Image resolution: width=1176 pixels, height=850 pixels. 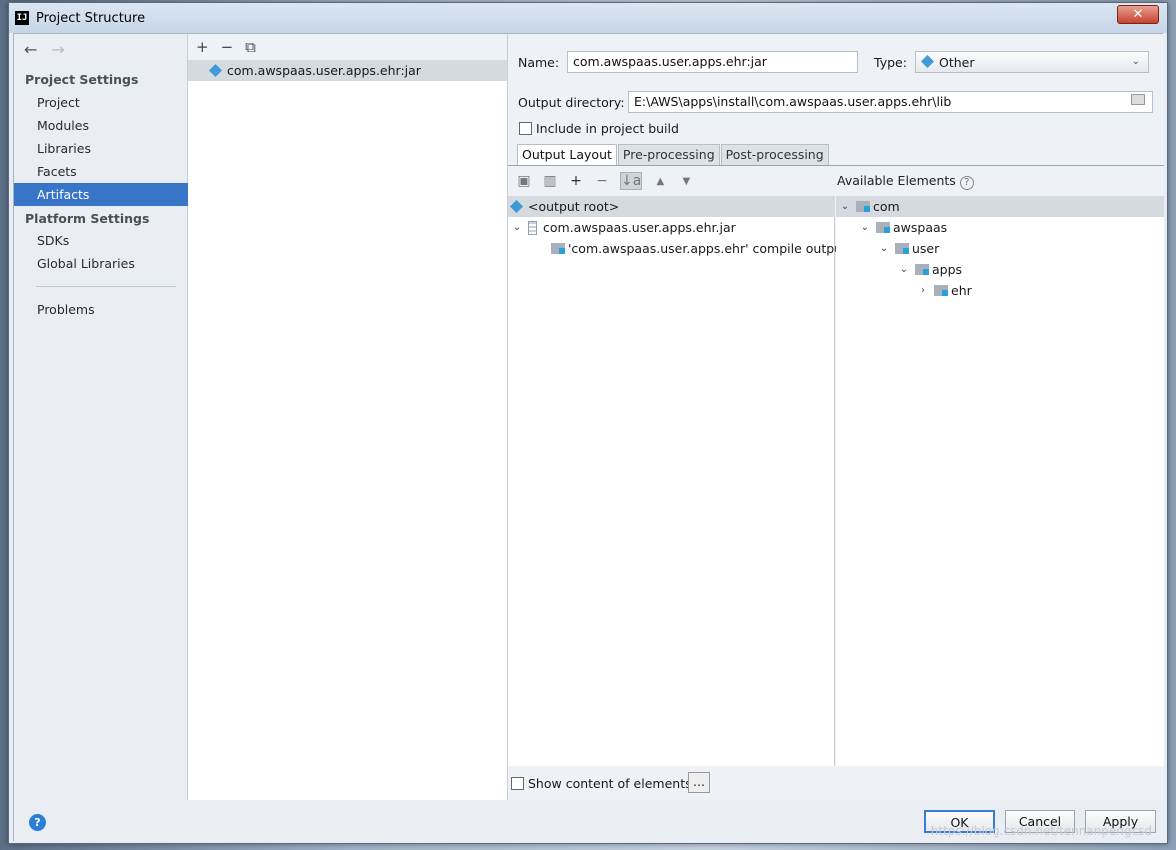 What do you see at coordinates (525, 128) in the screenshot?
I see `include-in-build-checkbox` at bounding box center [525, 128].